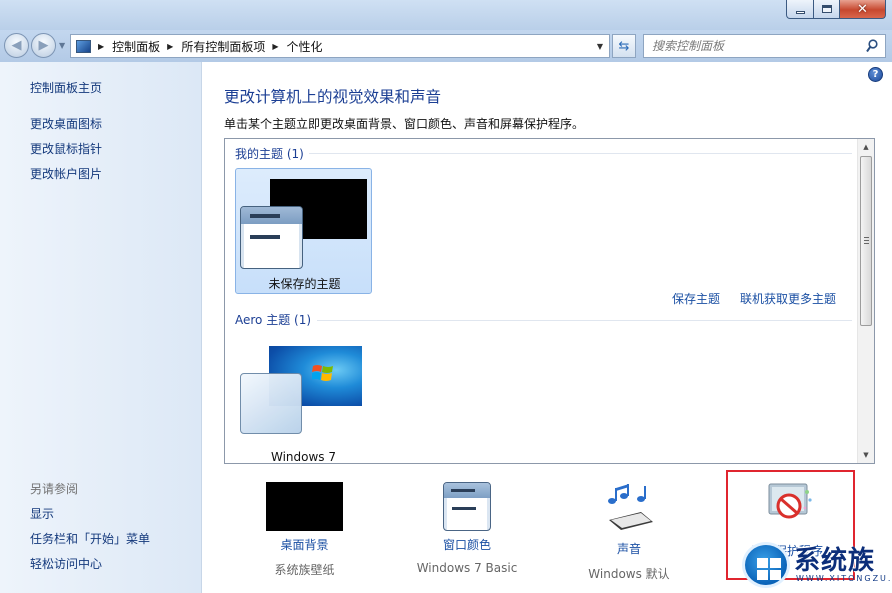 Image resolution: width=892 pixels, height=593 pixels. I want to click on forward-arrow-icon: ▶, so click(43, 45).